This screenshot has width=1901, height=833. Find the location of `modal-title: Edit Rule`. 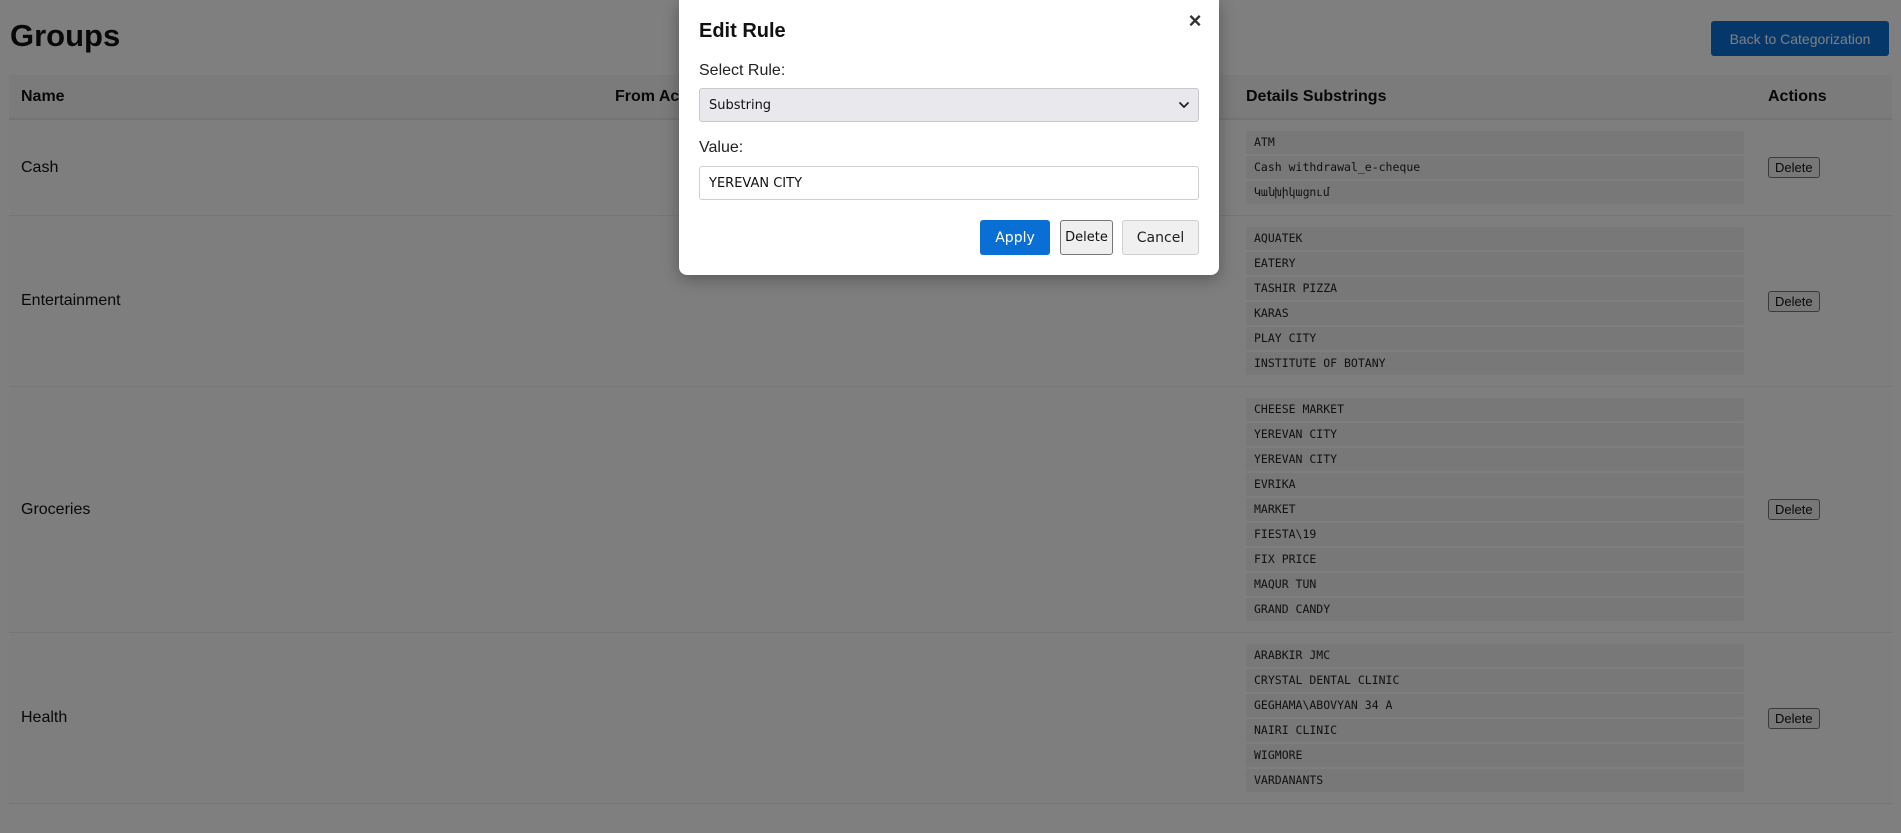

modal-title: Edit Rule is located at coordinates (742, 31).